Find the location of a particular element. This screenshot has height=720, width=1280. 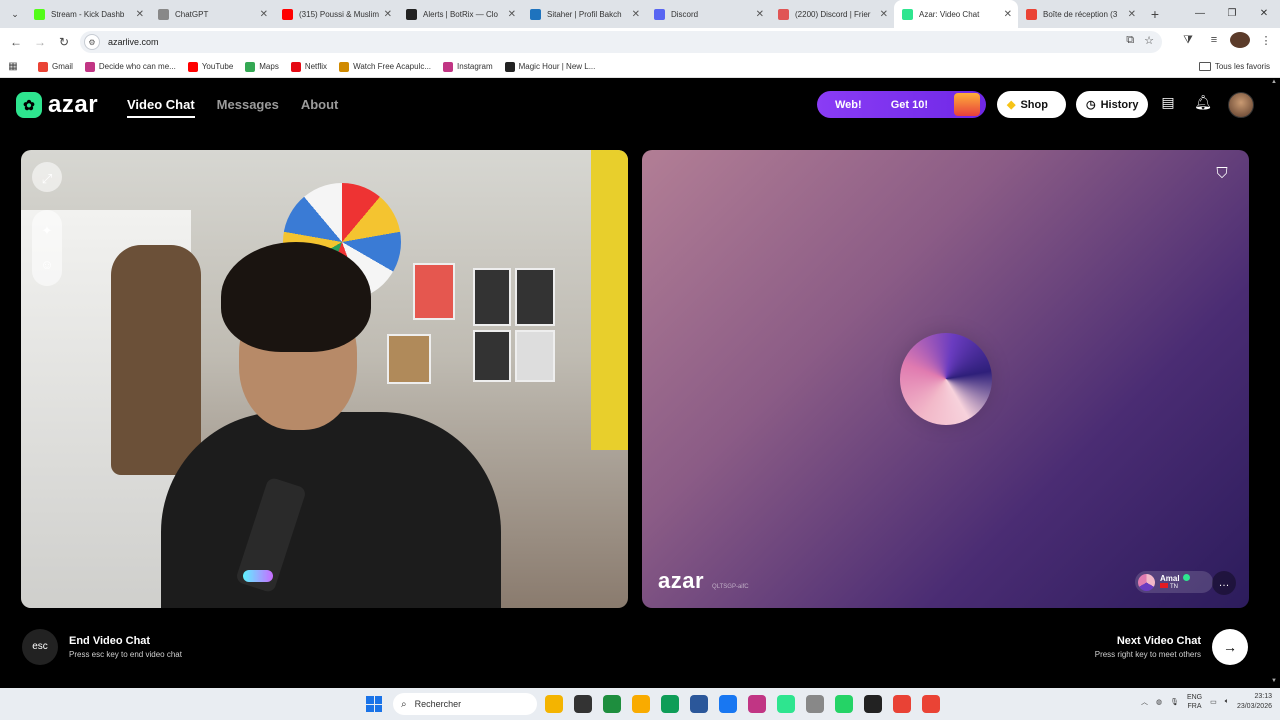

maximize-icon: ❐ is located at coordinates (1232, 14).